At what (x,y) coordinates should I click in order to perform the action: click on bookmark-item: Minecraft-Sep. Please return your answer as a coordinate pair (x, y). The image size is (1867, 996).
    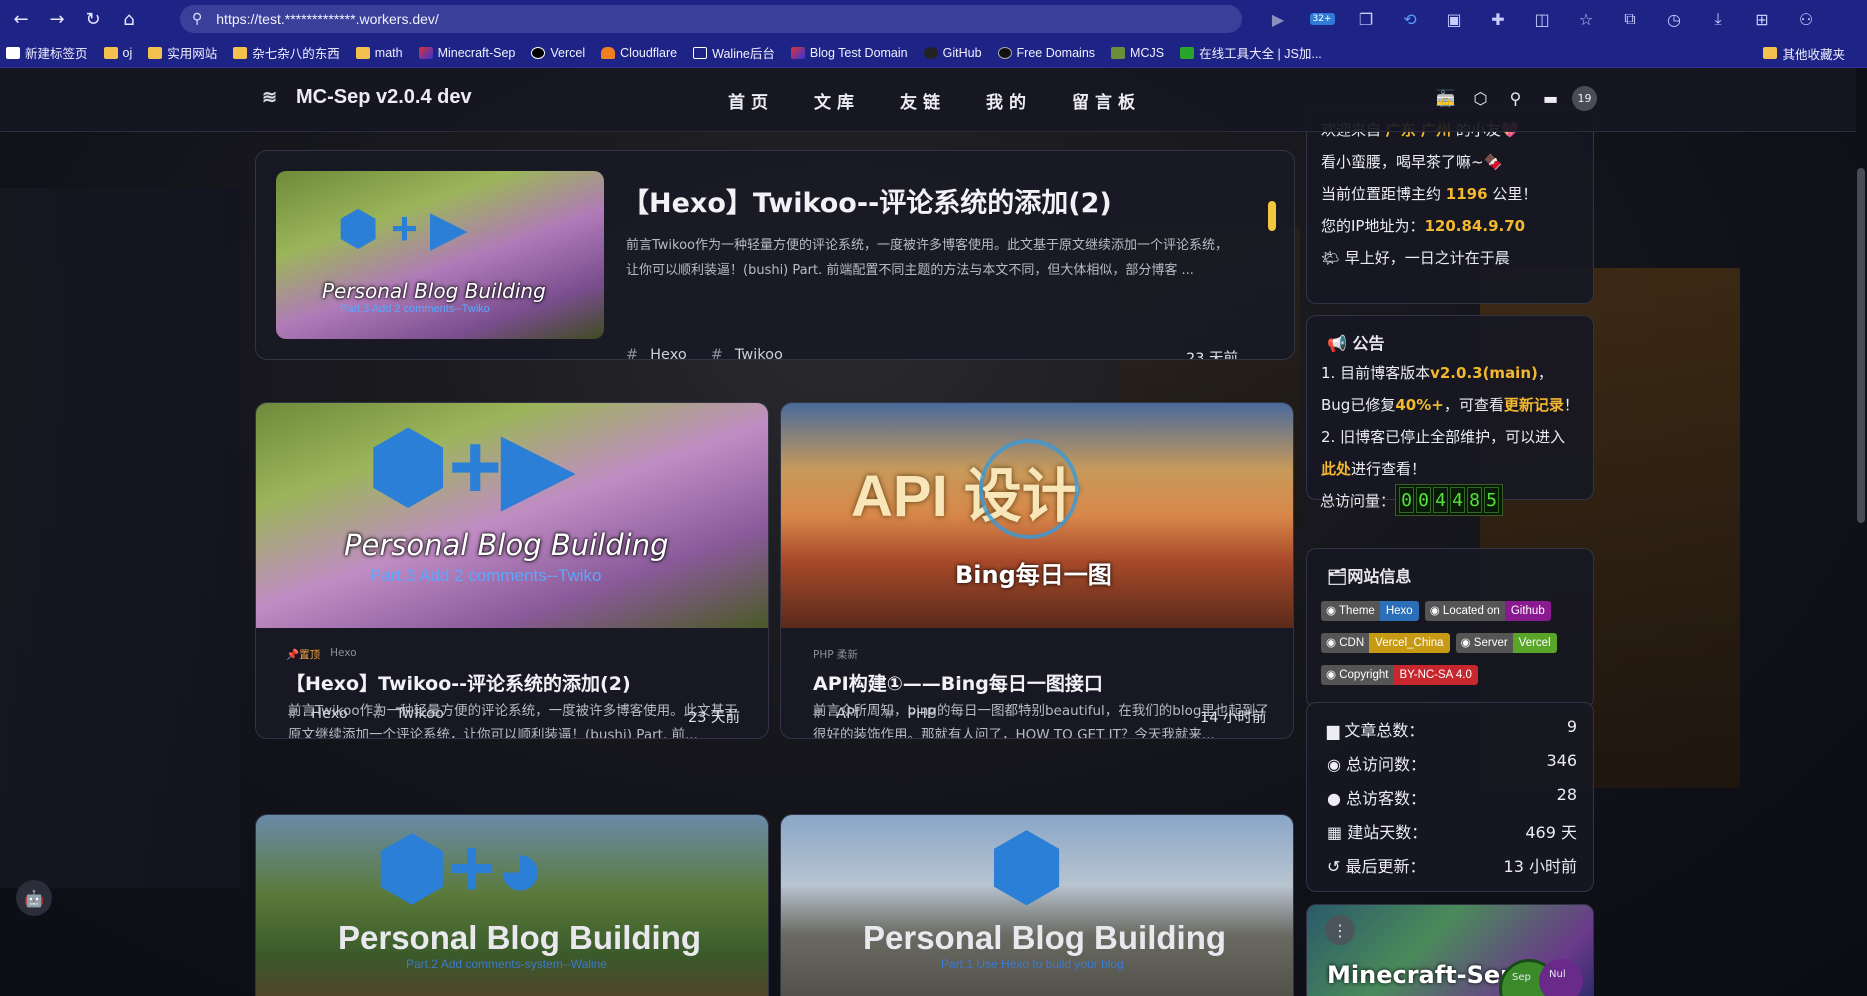
    Looking at the image, I should click on (466, 53).